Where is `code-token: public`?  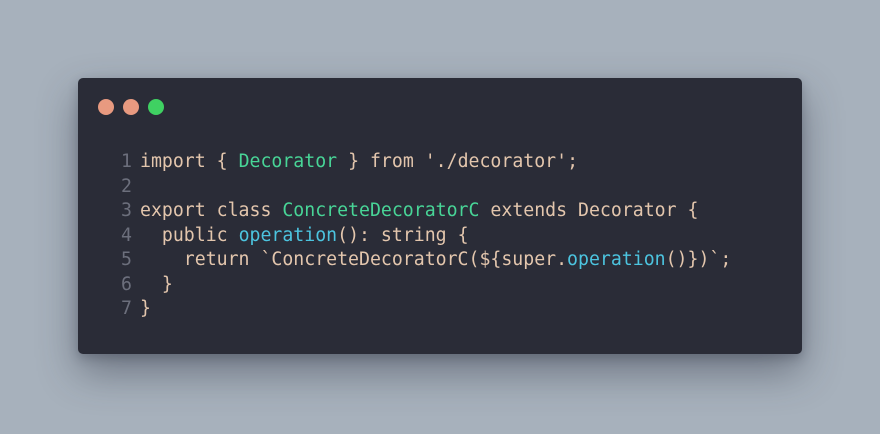
code-token: public is located at coordinates (189, 235).